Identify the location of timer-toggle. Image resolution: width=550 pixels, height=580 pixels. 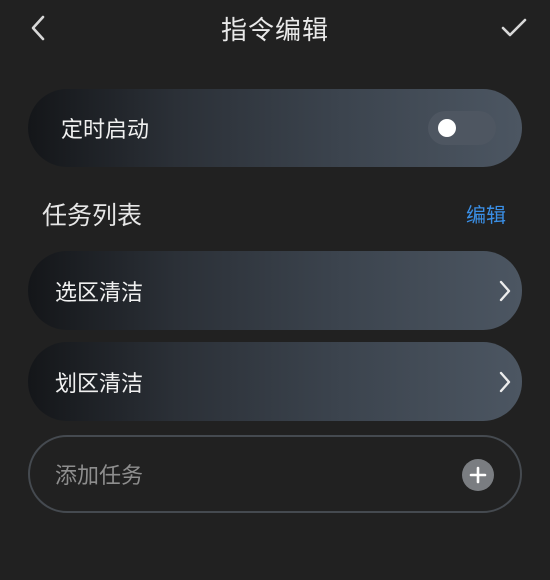
(462, 128).